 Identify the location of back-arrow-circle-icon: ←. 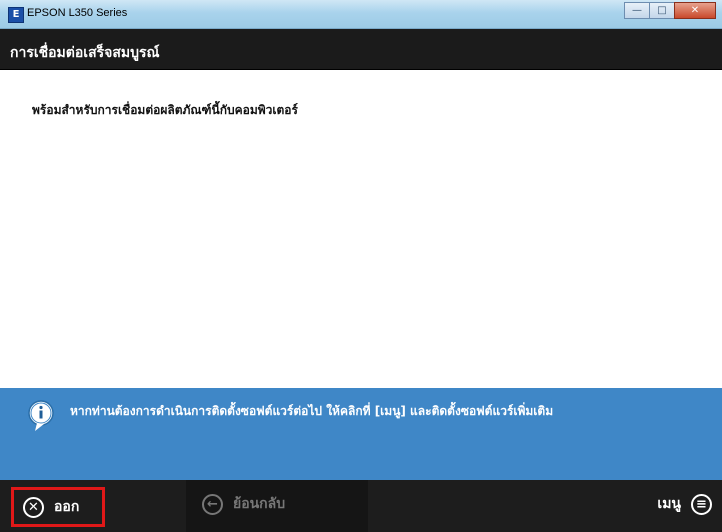
(212, 504).